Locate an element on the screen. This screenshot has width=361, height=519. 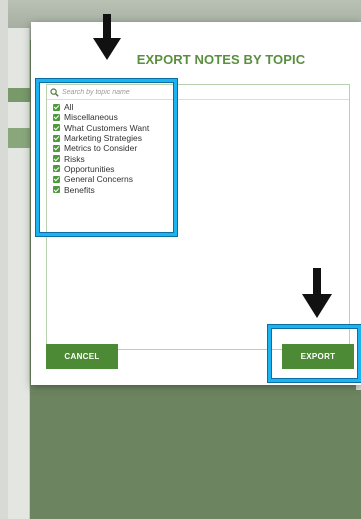
background-left-strip is located at coordinates (4, 259).